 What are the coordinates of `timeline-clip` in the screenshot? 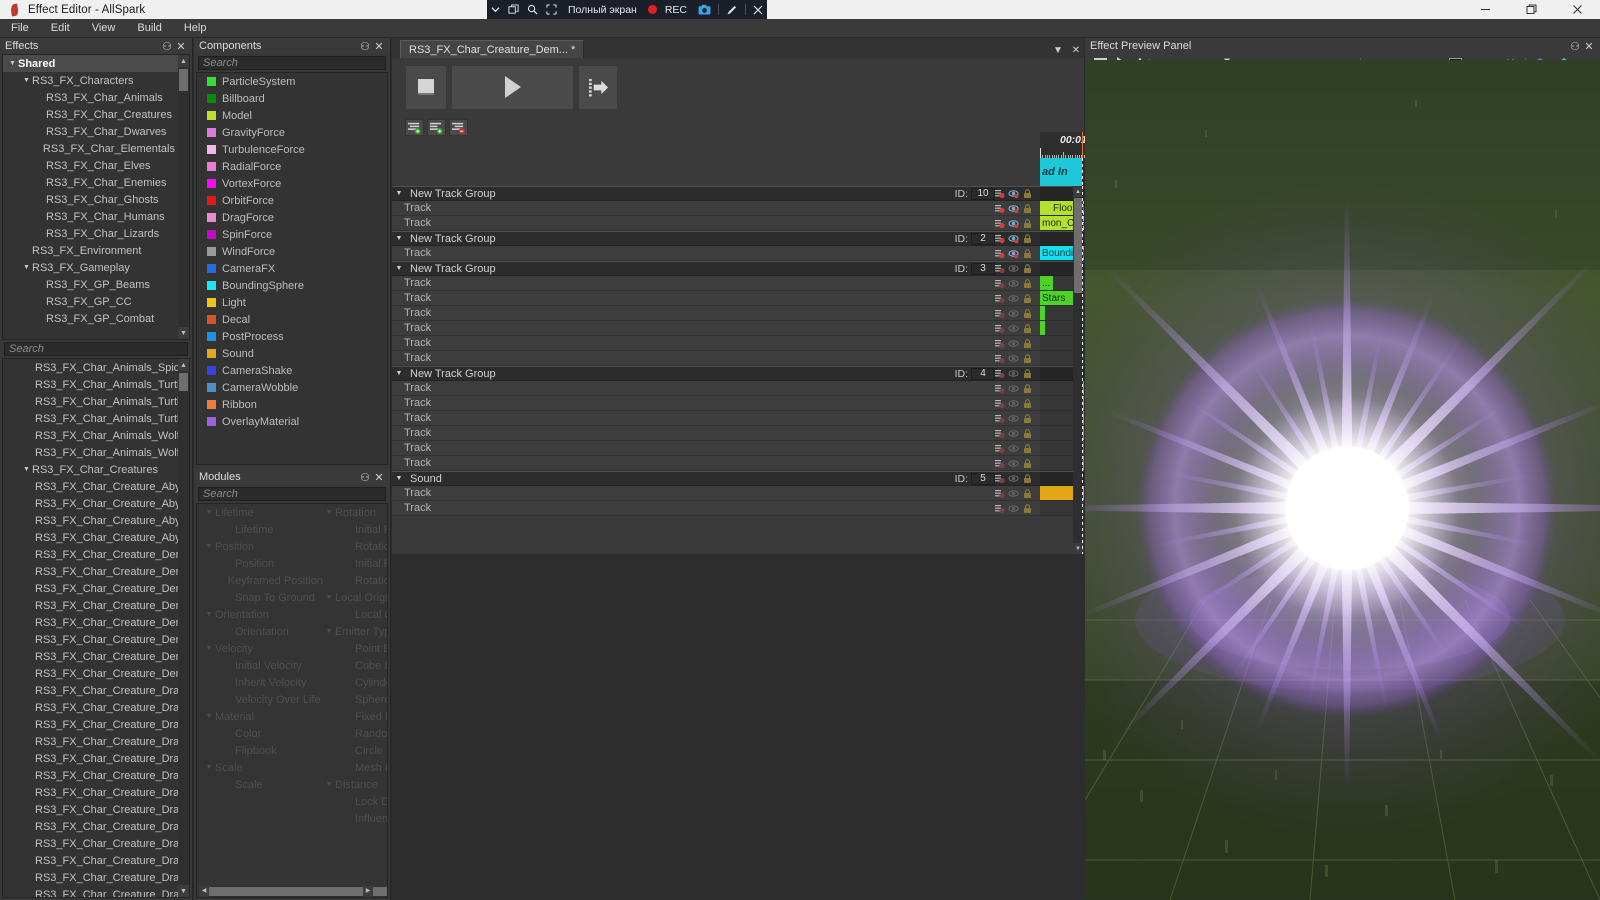 It's located at (1042, 328).